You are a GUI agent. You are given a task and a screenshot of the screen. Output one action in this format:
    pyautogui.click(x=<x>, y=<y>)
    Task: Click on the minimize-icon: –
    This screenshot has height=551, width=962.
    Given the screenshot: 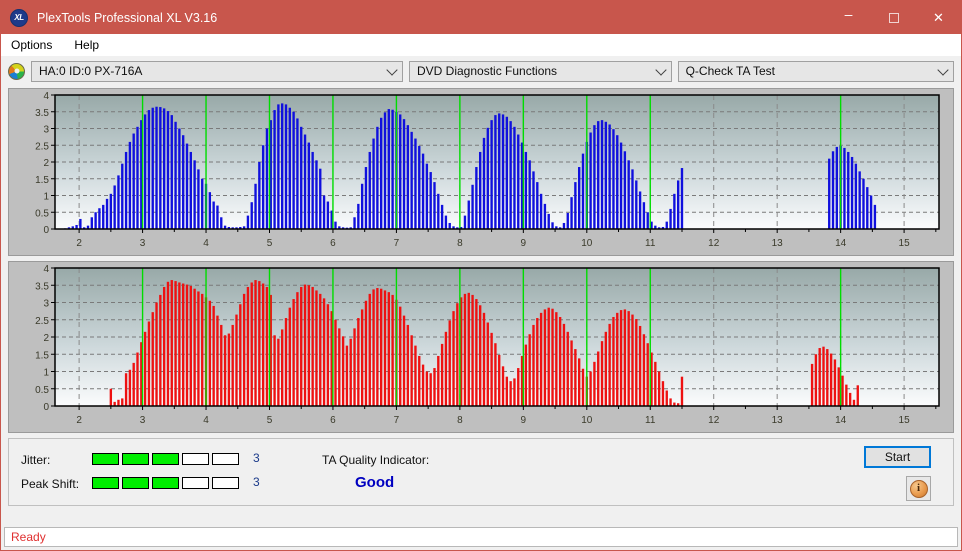 What is the action you would take?
    pyautogui.click(x=848, y=17)
    